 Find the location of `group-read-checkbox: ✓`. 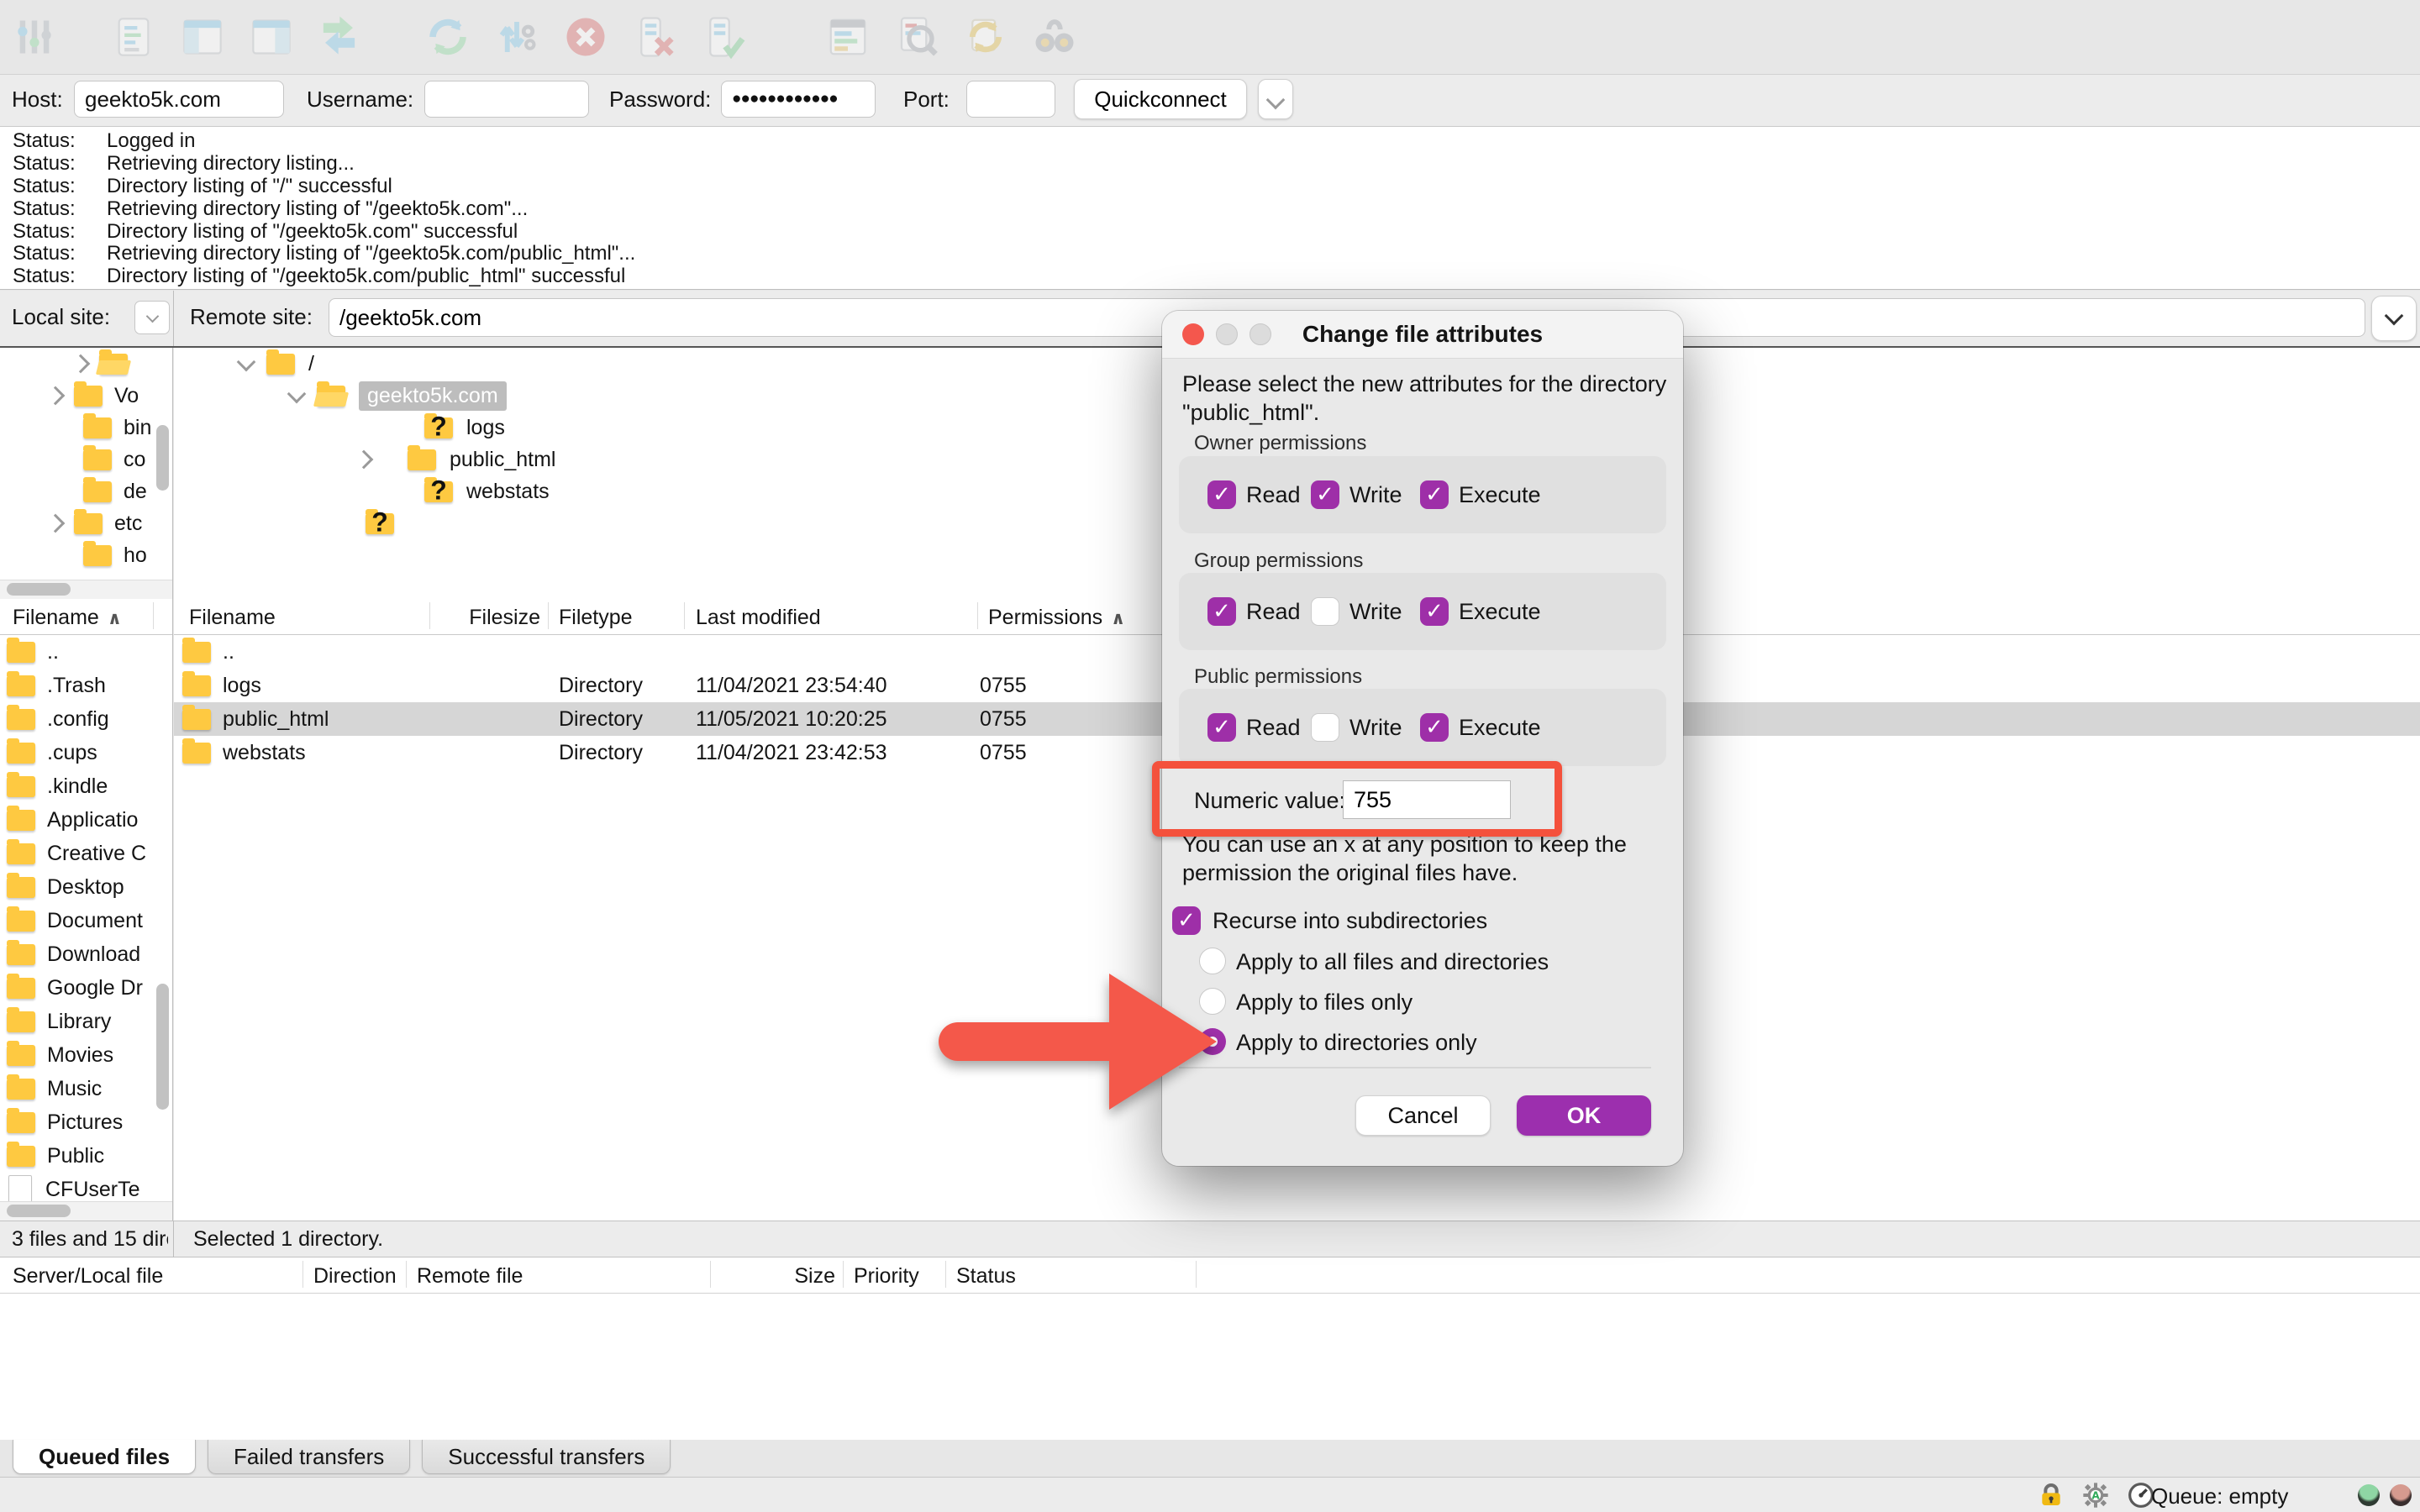

group-read-checkbox: ✓ is located at coordinates (1222, 611).